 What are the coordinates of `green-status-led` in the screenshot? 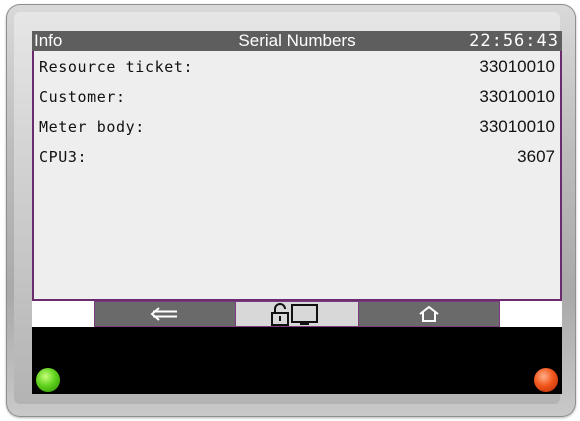 It's located at (48, 380).